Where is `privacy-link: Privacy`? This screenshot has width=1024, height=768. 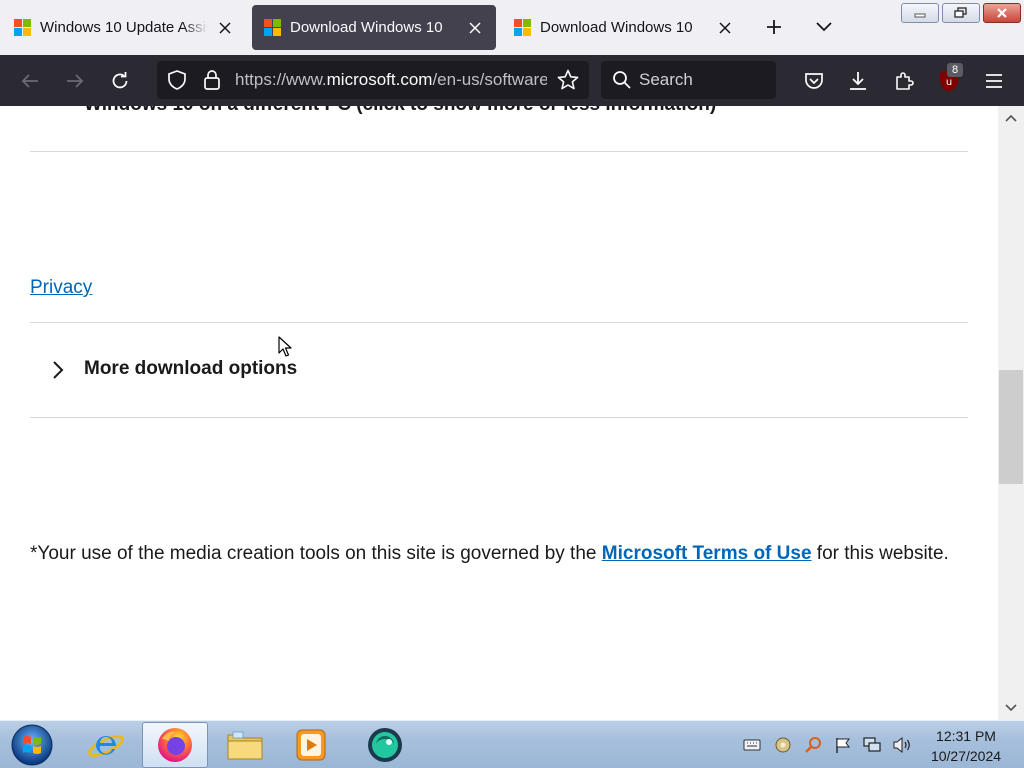 privacy-link: Privacy is located at coordinates (61, 288).